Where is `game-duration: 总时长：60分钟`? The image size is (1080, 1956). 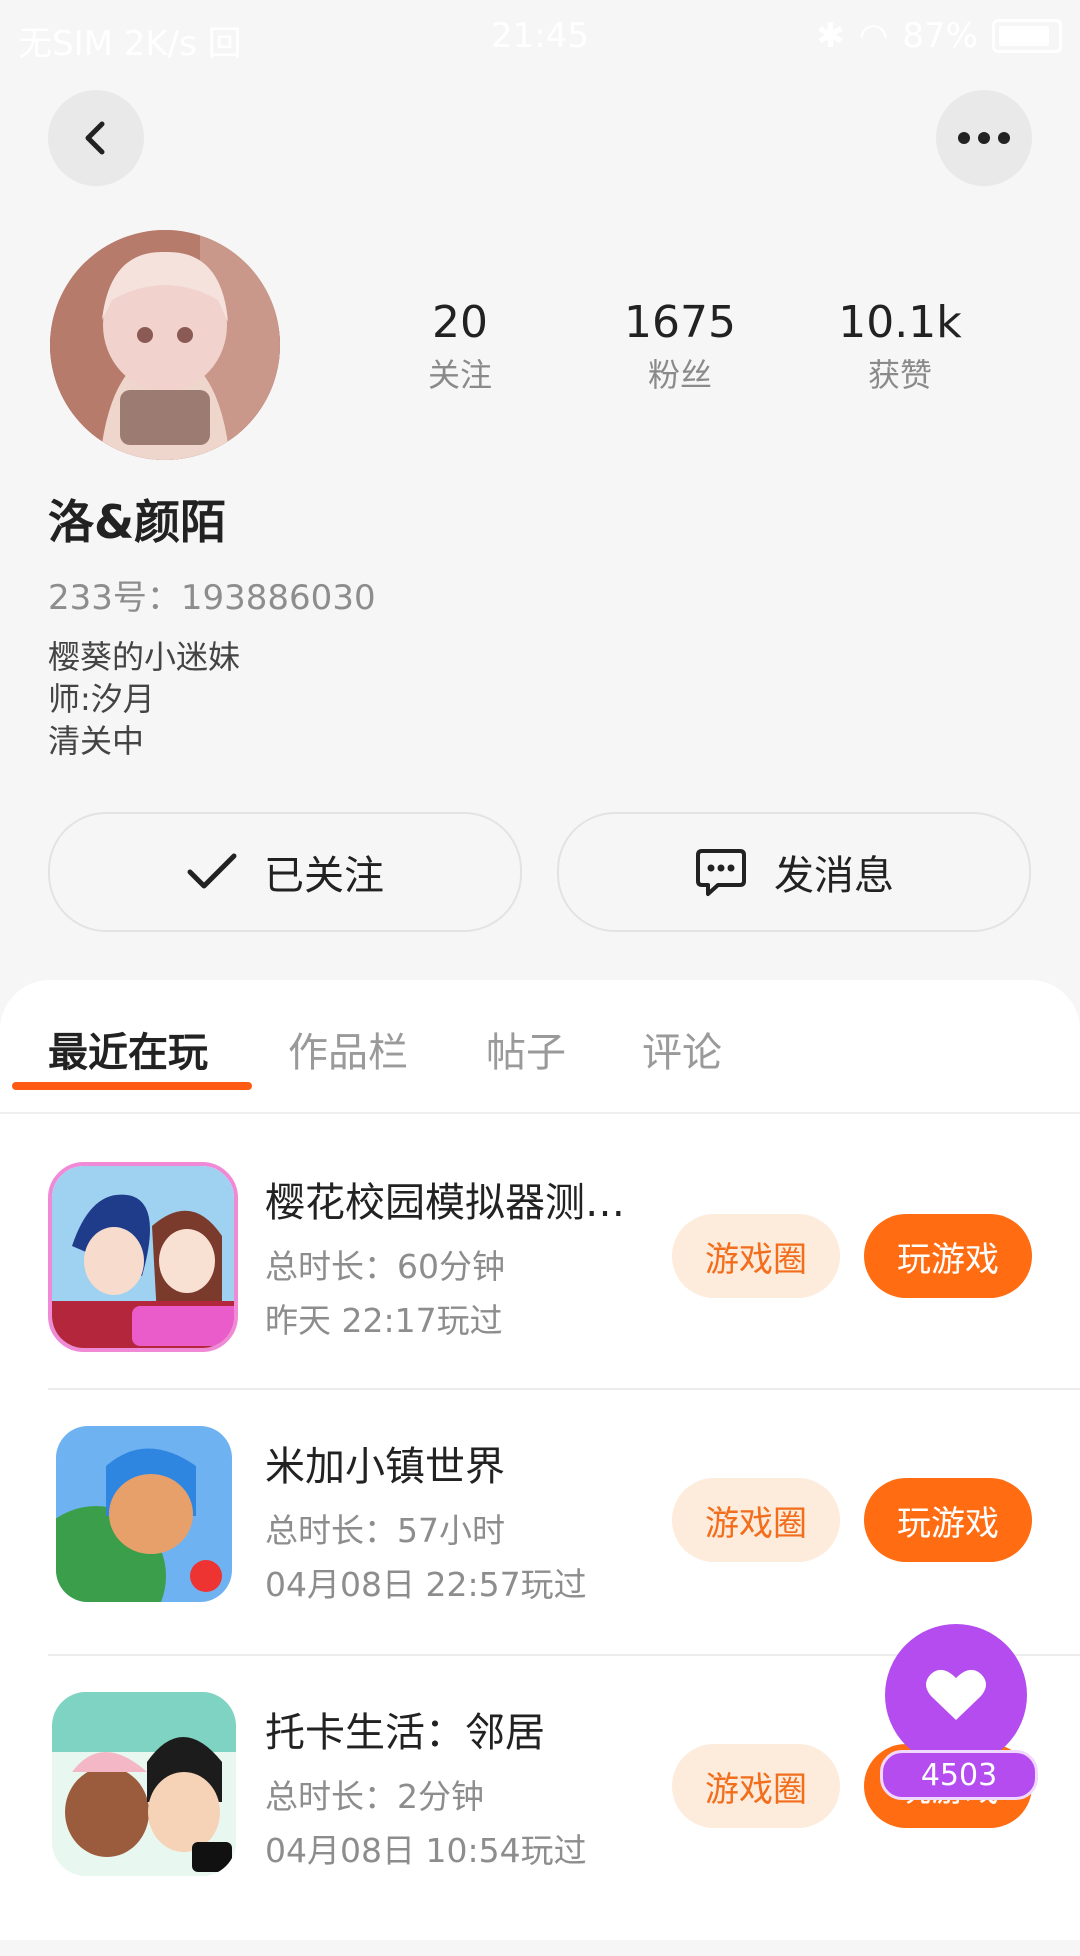 game-duration: 总时长：60分钟 is located at coordinates (385, 1266).